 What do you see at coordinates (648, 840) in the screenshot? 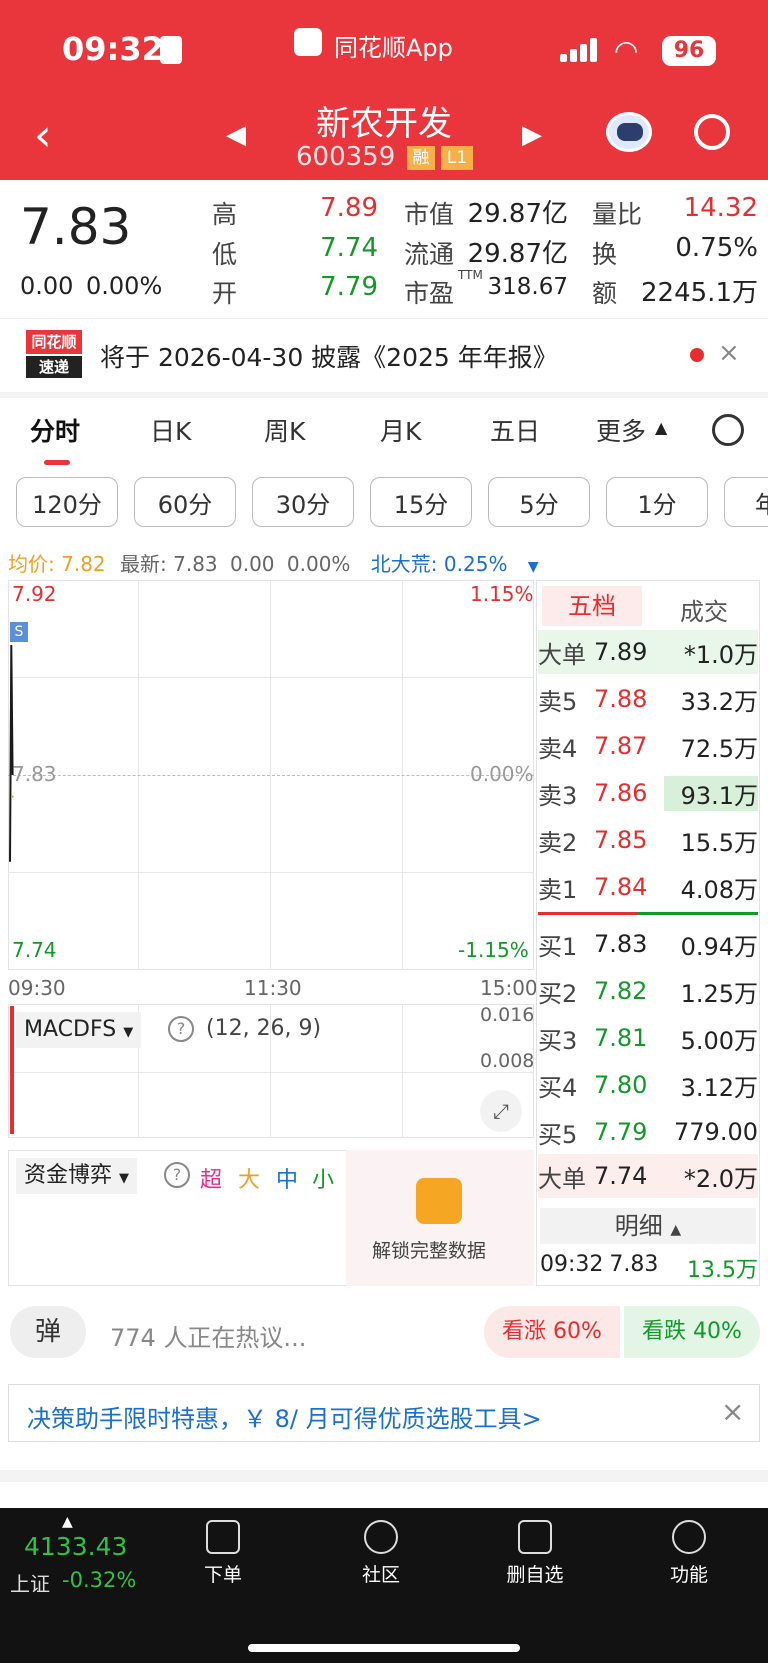
I see `ask-row-2: 卖2 7.85 15.5万` at bounding box center [648, 840].